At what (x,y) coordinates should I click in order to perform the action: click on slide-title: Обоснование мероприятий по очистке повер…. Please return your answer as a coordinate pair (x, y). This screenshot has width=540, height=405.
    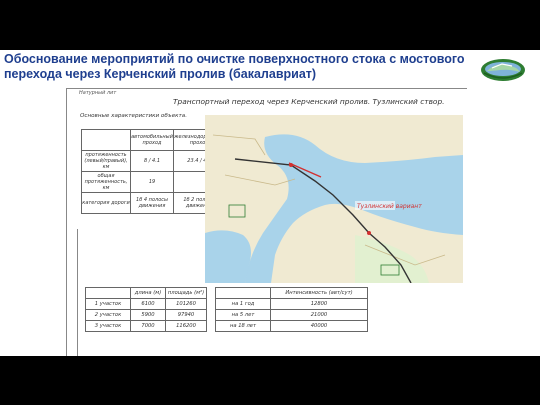
    Looking at the image, I should click on (234, 66).